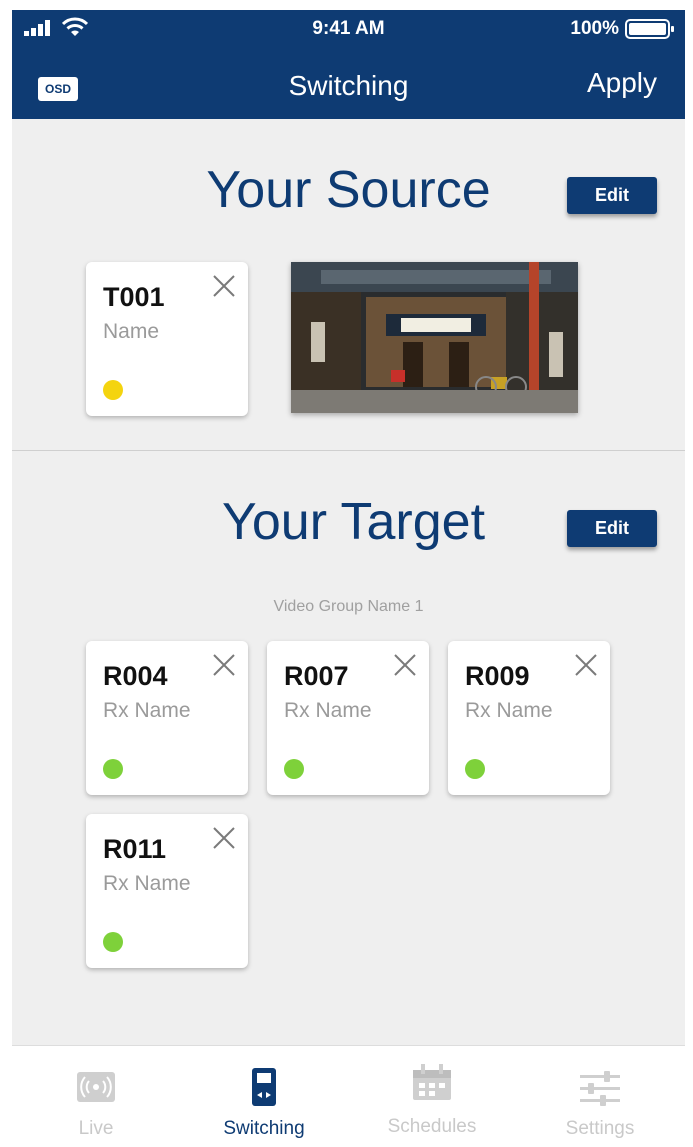 Image resolution: width=693 pixels, height=1147 pixels. I want to click on header: 9:41 AM 100% OSD Switching Apply, so click(348, 64).